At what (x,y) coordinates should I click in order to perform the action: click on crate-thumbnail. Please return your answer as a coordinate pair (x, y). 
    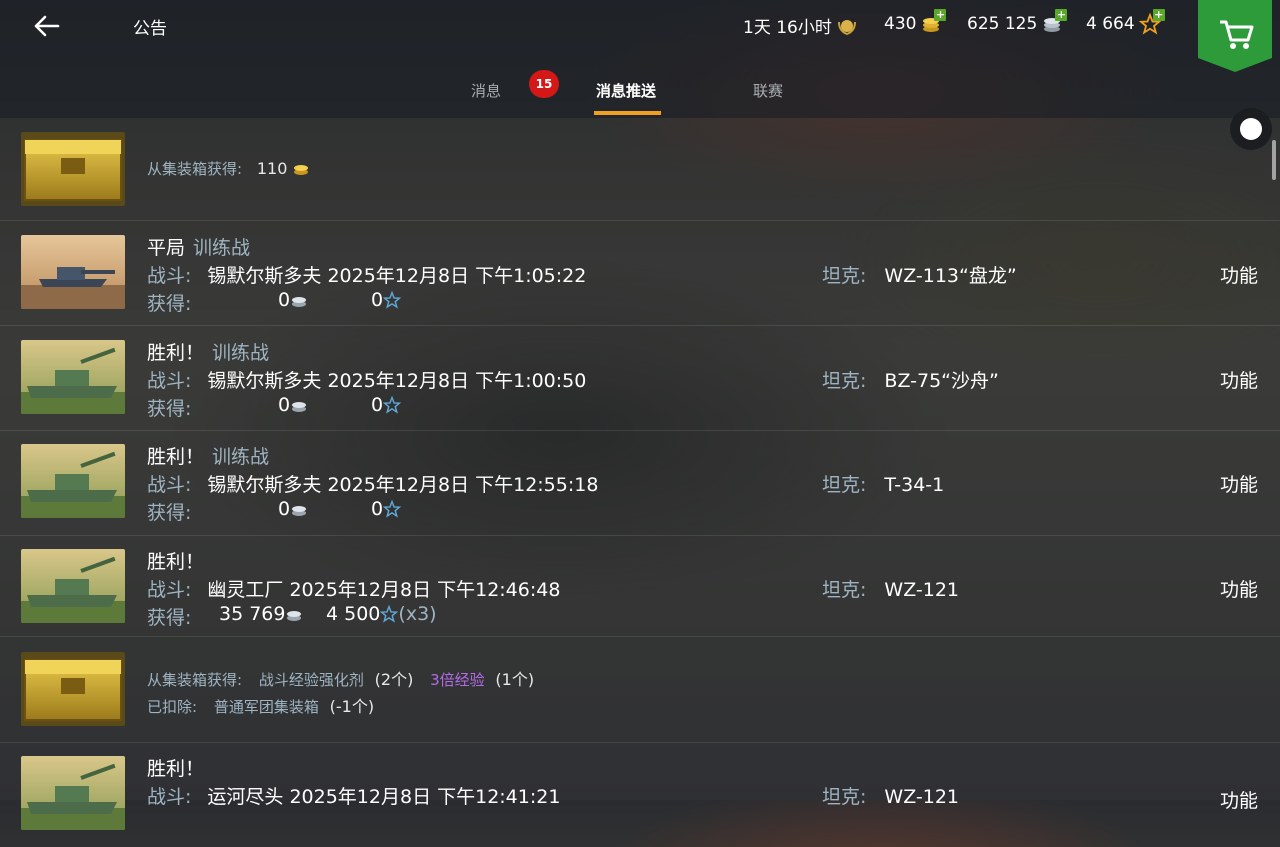
    Looking at the image, I should click on (73, 689).